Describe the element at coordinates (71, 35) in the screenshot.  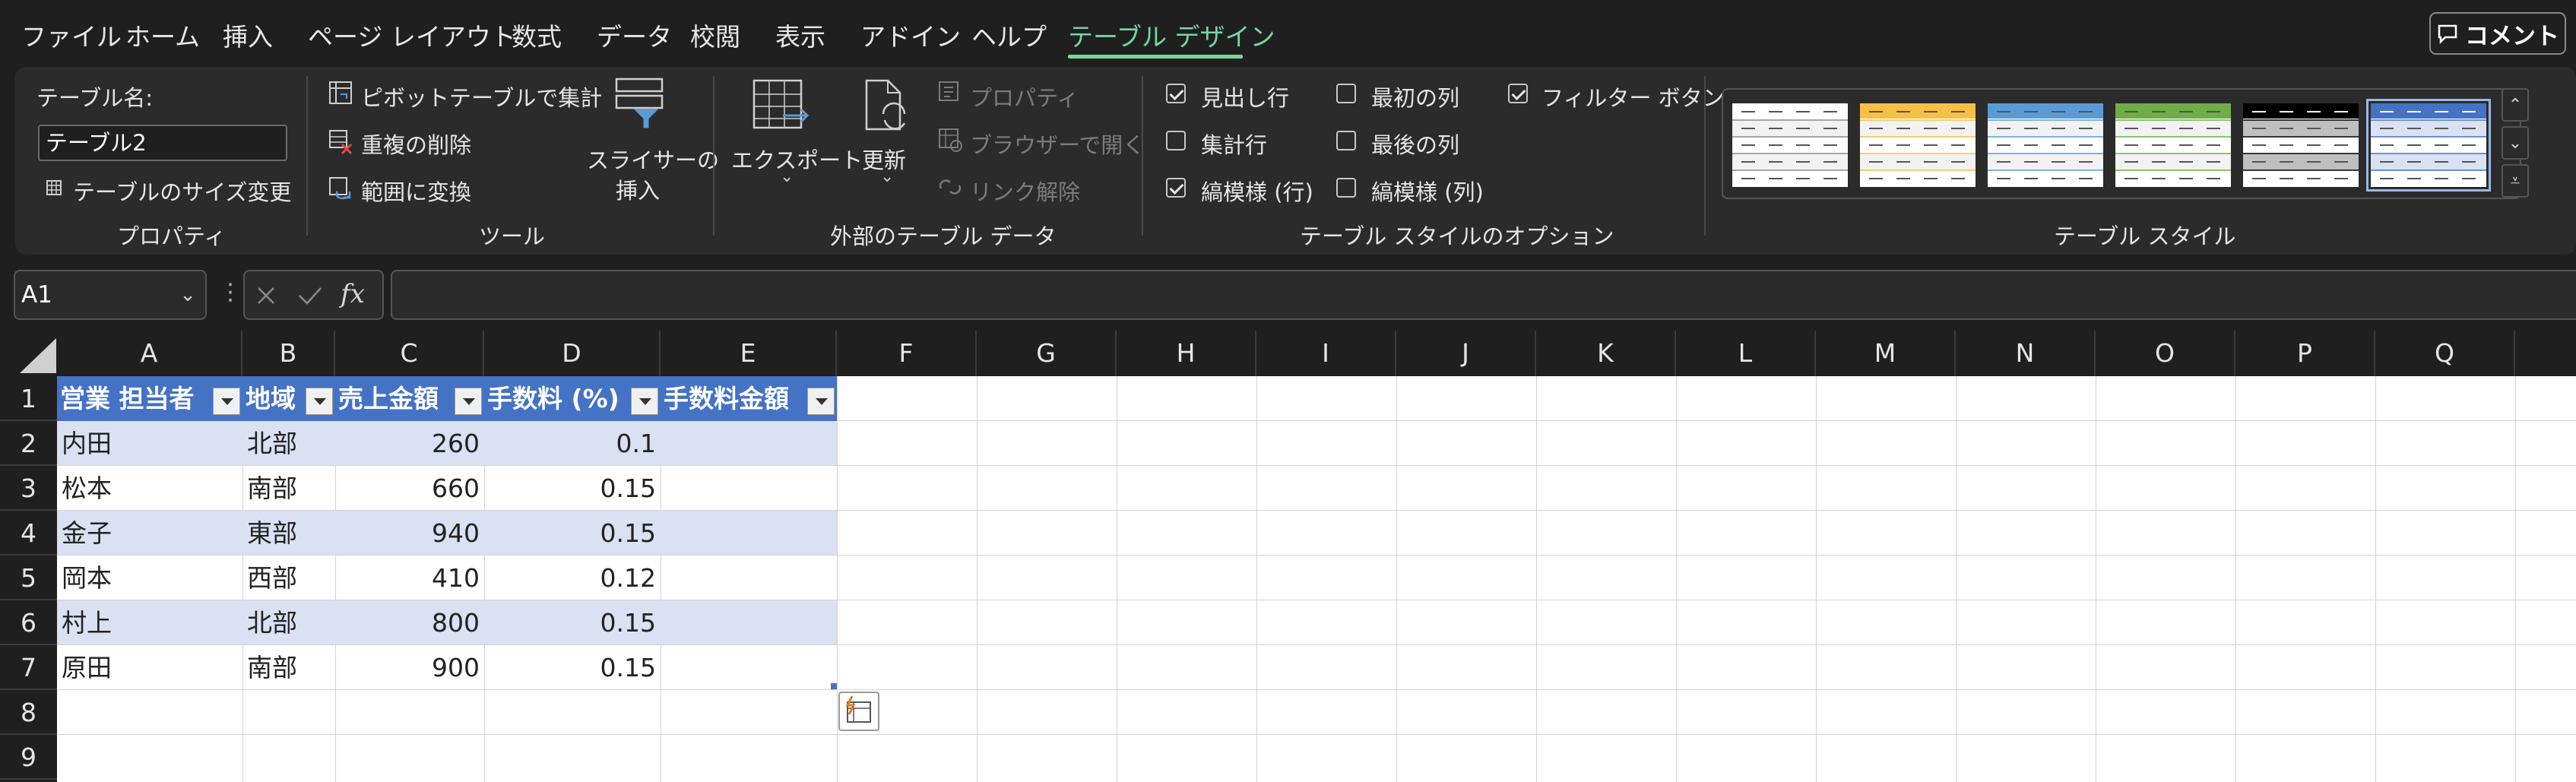
I see `tab-file: ファイル` at that location.